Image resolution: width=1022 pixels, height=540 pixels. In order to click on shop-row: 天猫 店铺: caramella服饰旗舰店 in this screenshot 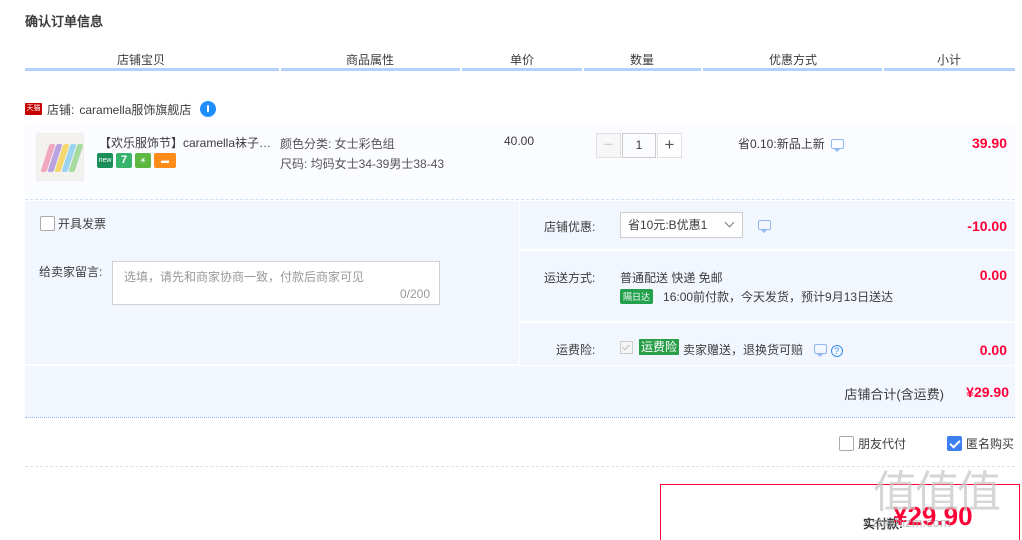, I will do `click(121, 109)`.